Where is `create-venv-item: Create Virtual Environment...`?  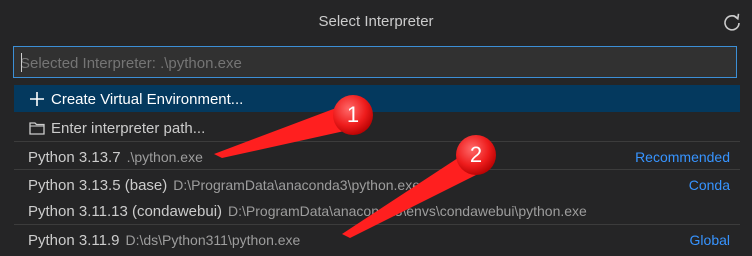 create-venv-item: Create Virtual Environment... is located at coordinates (377, 98).